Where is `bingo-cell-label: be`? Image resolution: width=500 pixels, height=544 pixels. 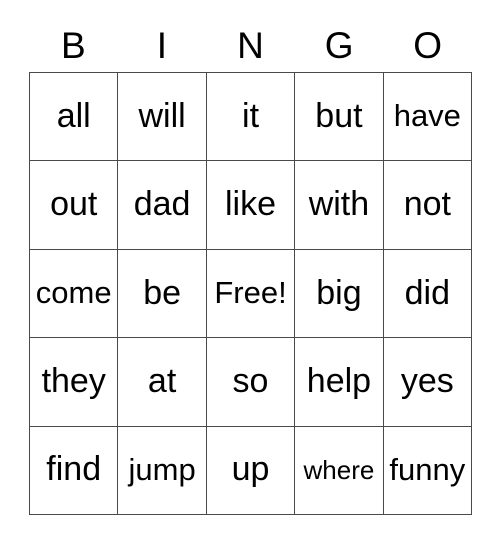
bingo-cell-label: be is located at coordinates (162, 292).